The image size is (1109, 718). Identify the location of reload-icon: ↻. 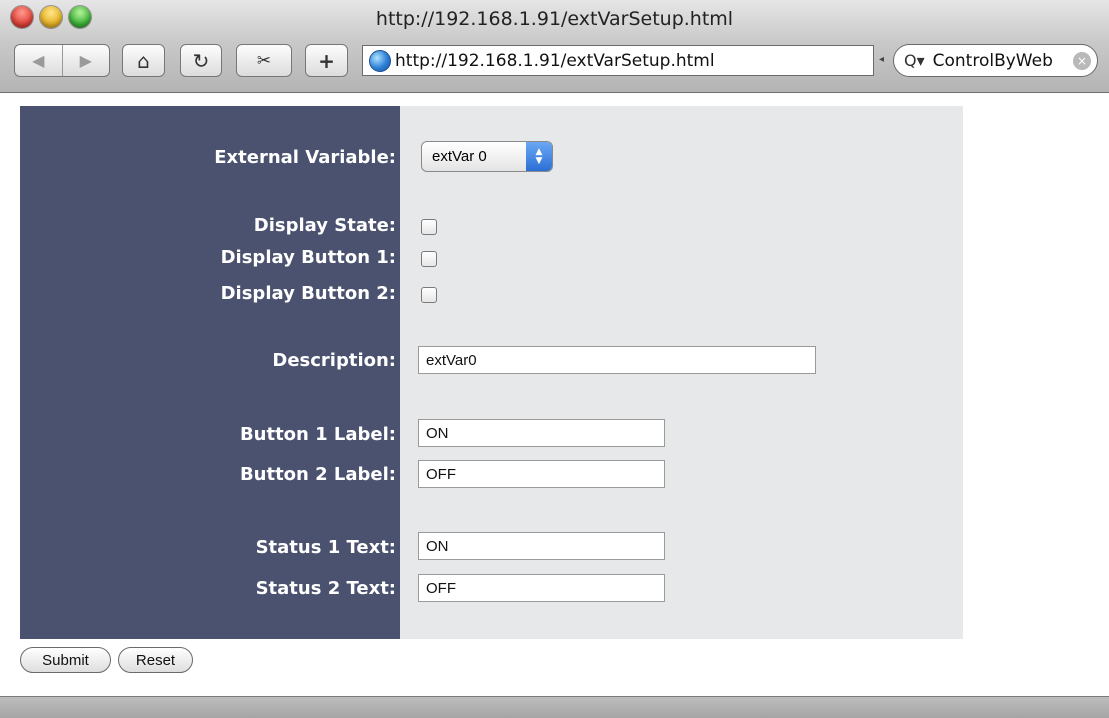
(201, 60).